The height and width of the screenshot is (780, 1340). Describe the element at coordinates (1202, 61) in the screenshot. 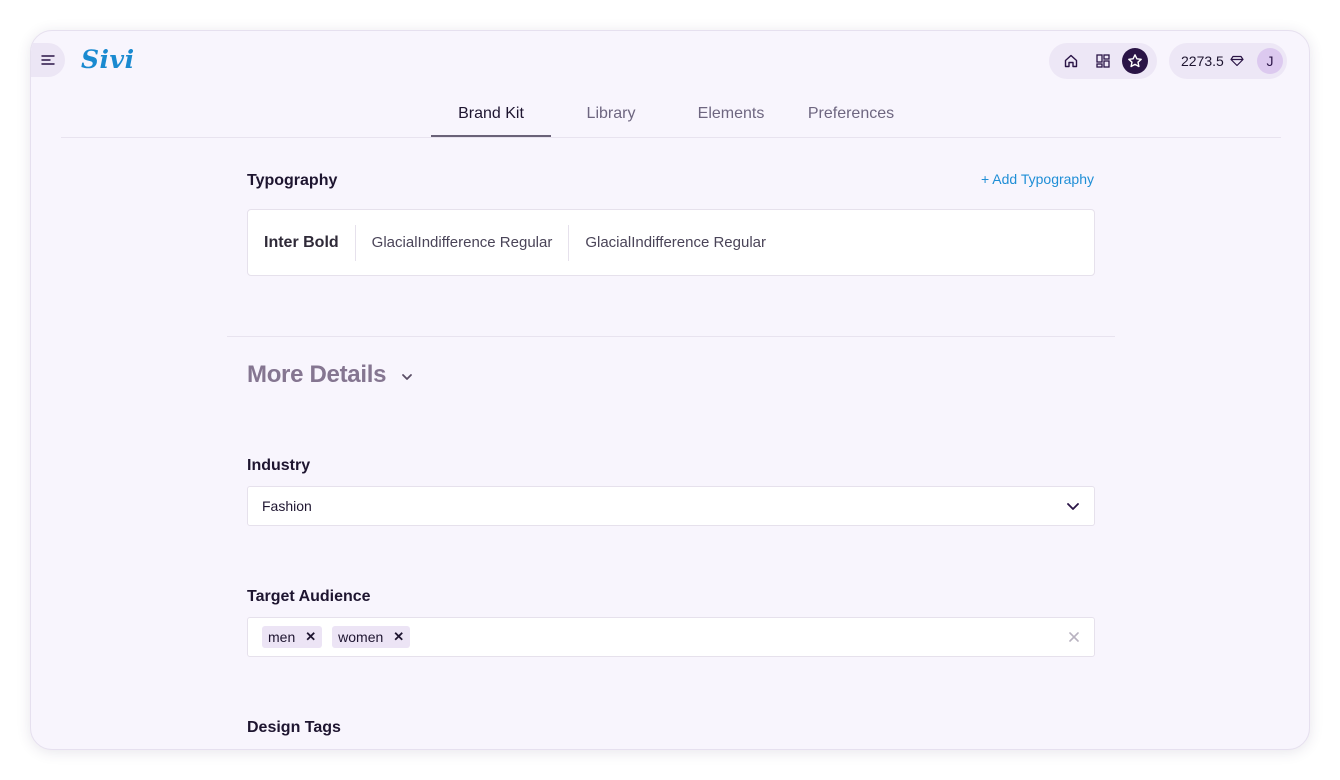

I see `credits-value: 2273.5` at that location.